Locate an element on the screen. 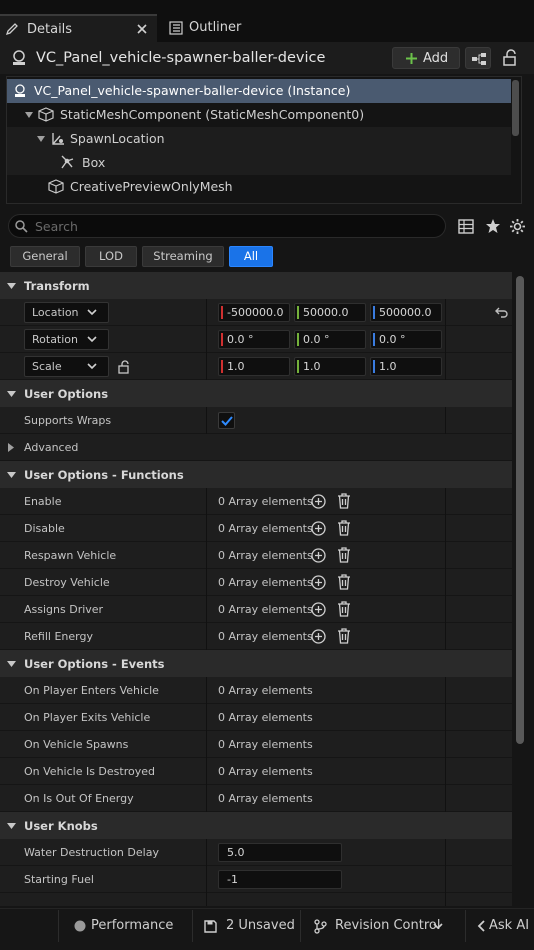 This screenshot has height=950, width=534. tree-item-preview-mesh: CreativePreviewOnlyMesh is located at coordinates (259, 187).